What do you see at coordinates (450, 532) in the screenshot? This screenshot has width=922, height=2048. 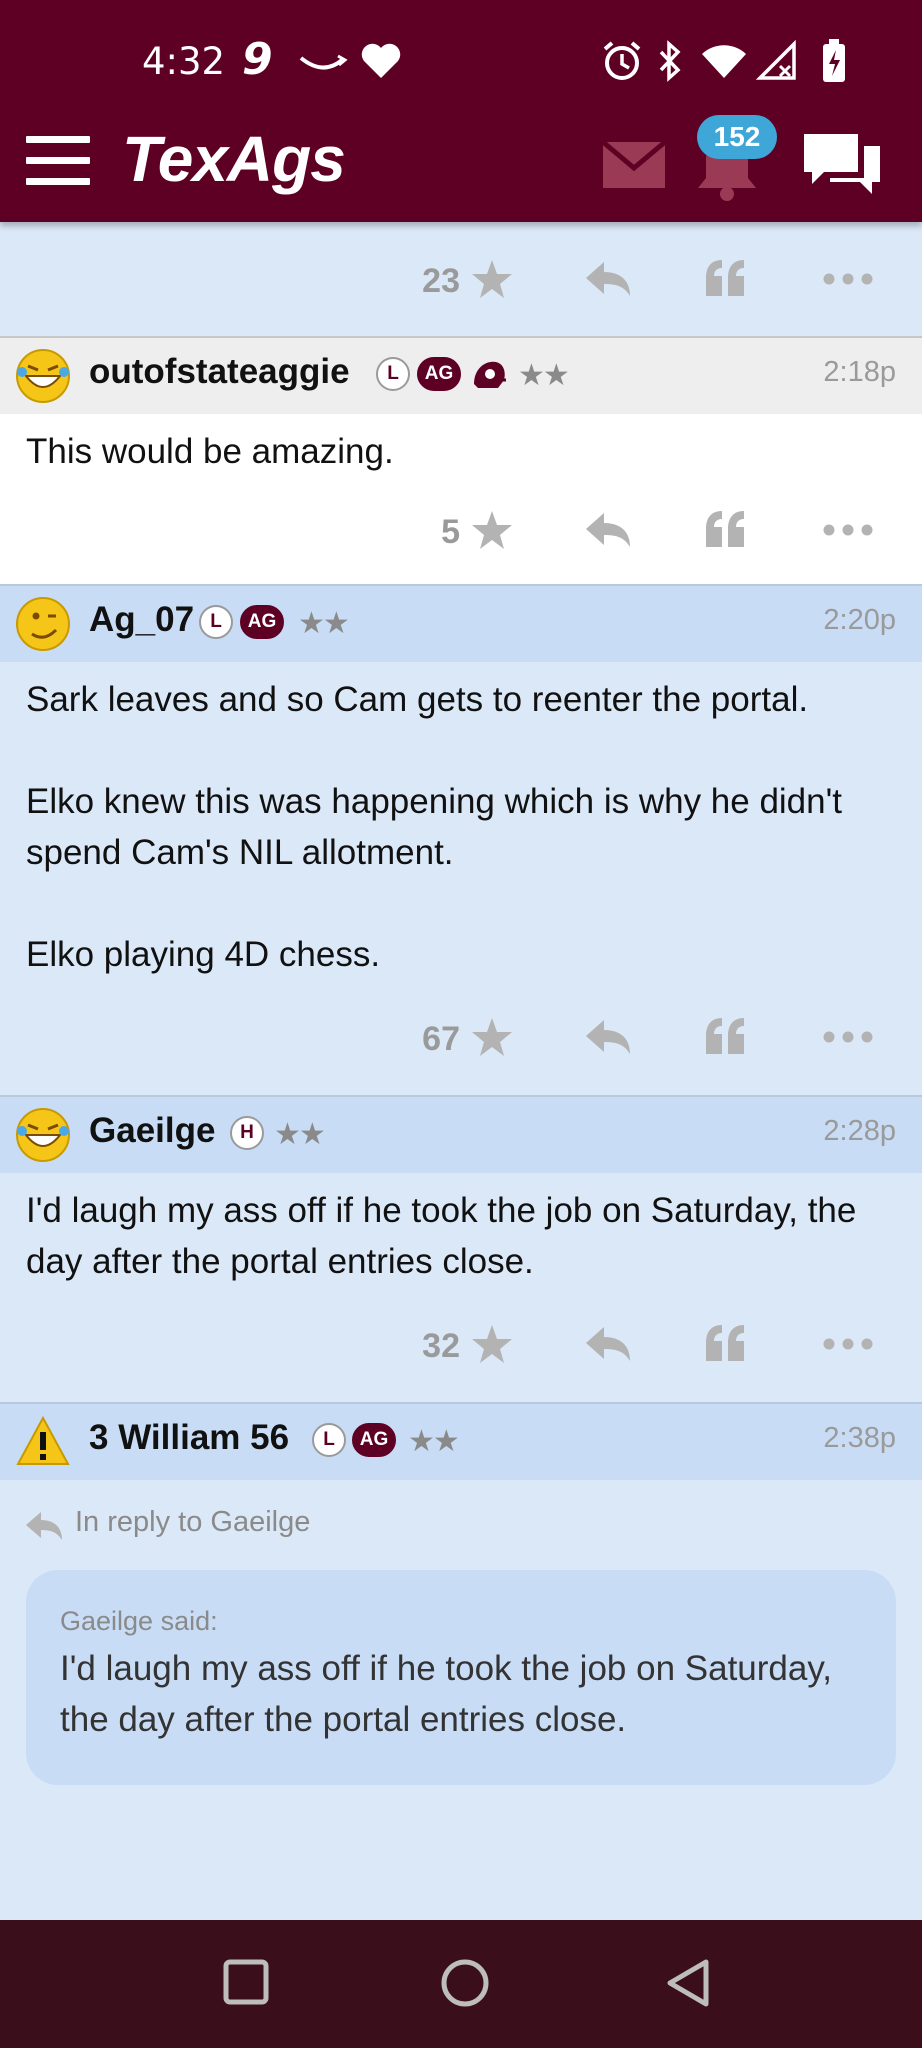 I see `star-count: 5` at bounding box center [450, 532].